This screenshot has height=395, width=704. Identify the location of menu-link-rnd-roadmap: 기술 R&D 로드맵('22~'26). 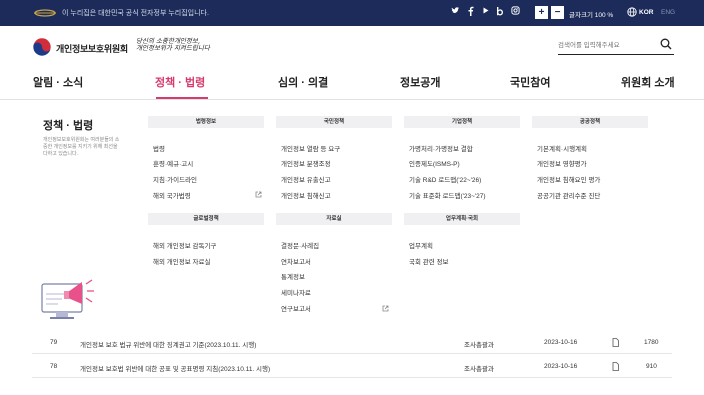
(445, 179).